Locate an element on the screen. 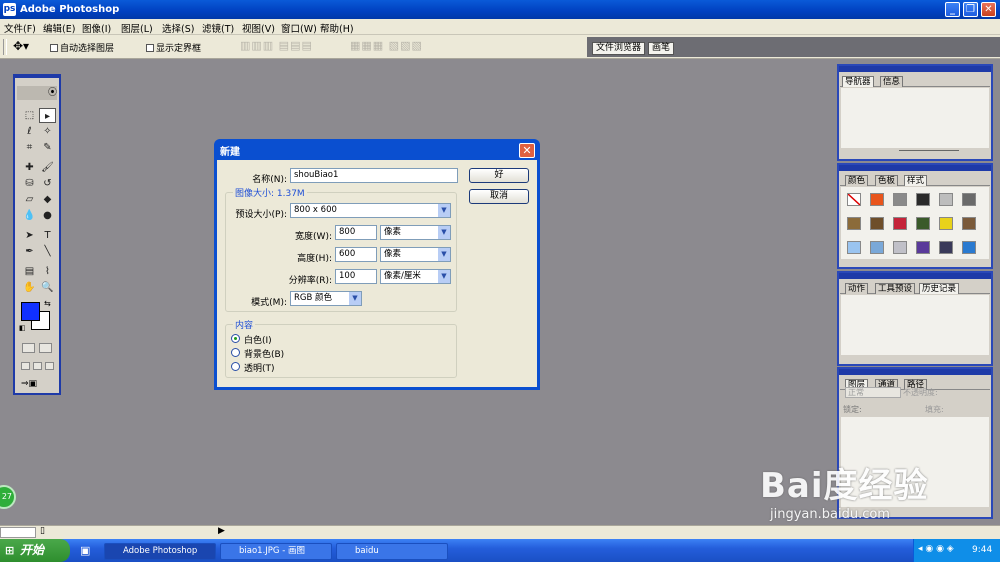 This screenshot has width=1000, height=562. status-arrow-icon: ▶ is located at coordinates (221, 531).